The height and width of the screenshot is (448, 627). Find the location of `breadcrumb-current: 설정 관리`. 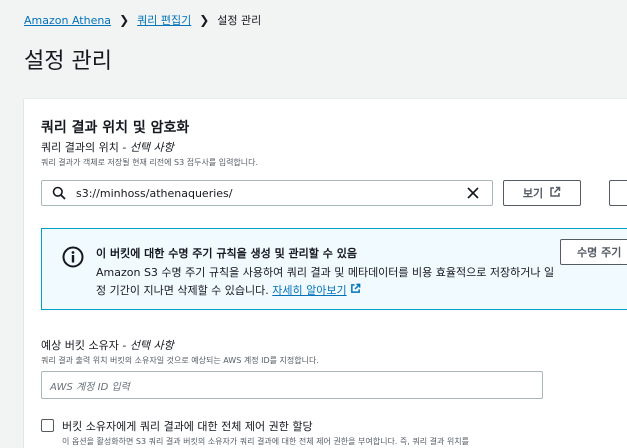

breadcrumb-current: 설정 관리 is located at coordinates (239, 20).